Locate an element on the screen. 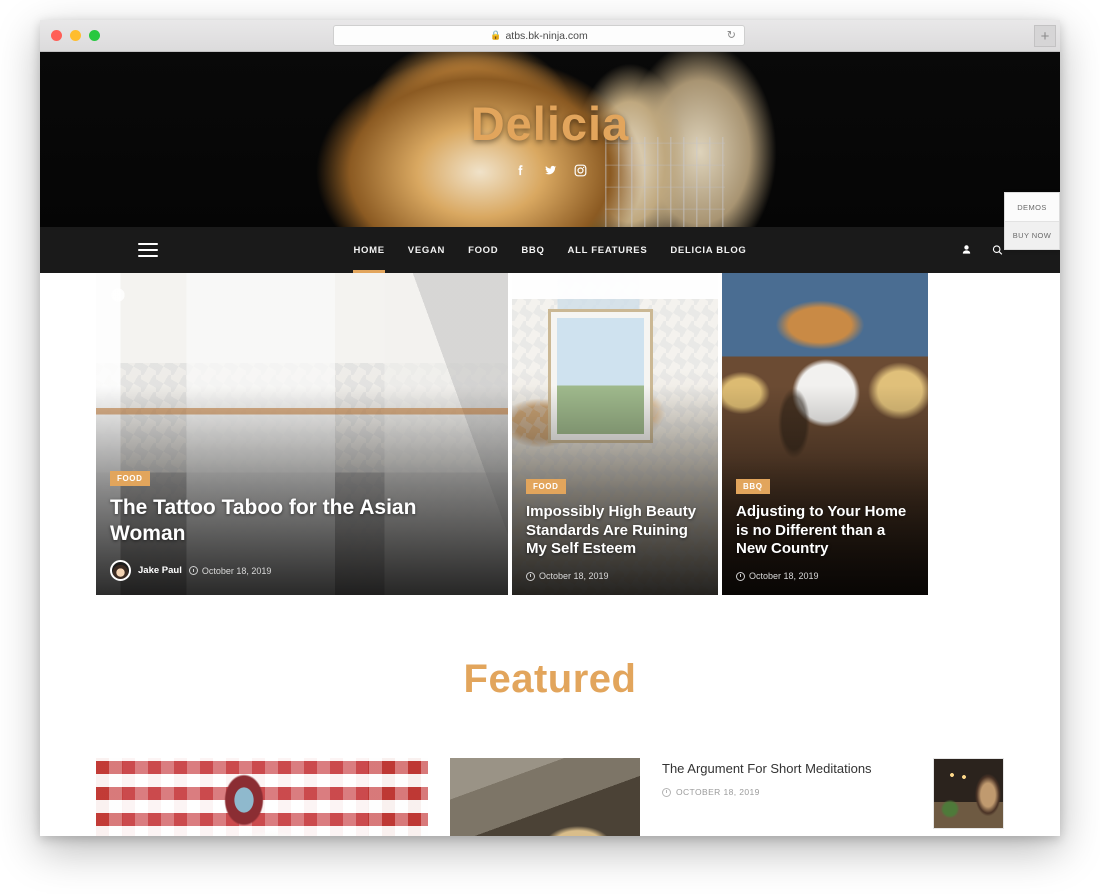  nav-item-vegan: VEGAN is located at coordinates (426, 250).